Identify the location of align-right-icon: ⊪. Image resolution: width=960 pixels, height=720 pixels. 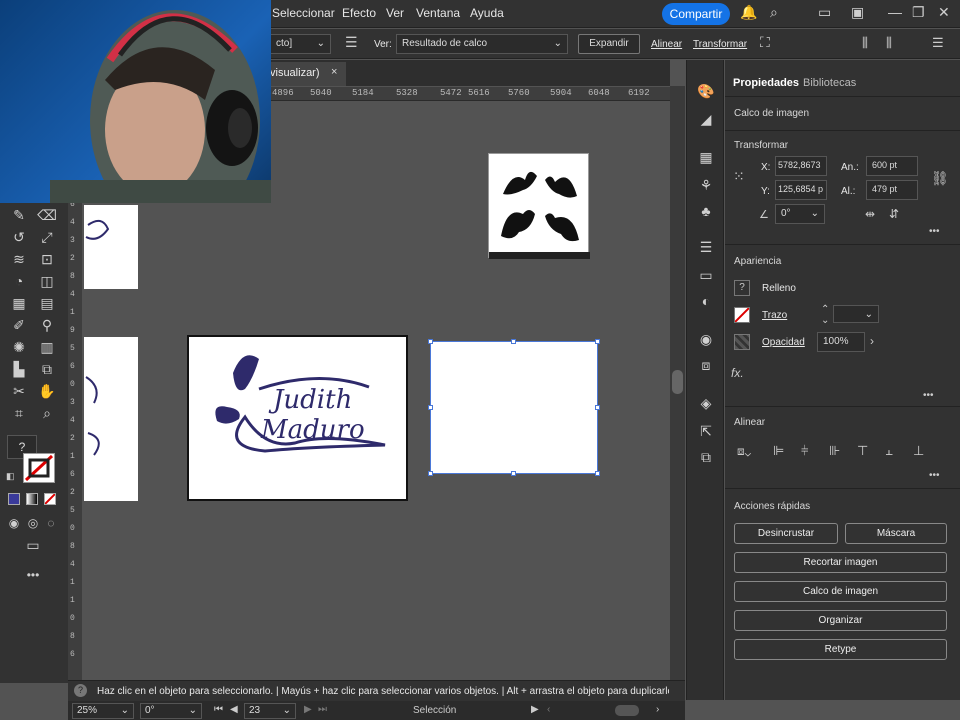
(834, 451).